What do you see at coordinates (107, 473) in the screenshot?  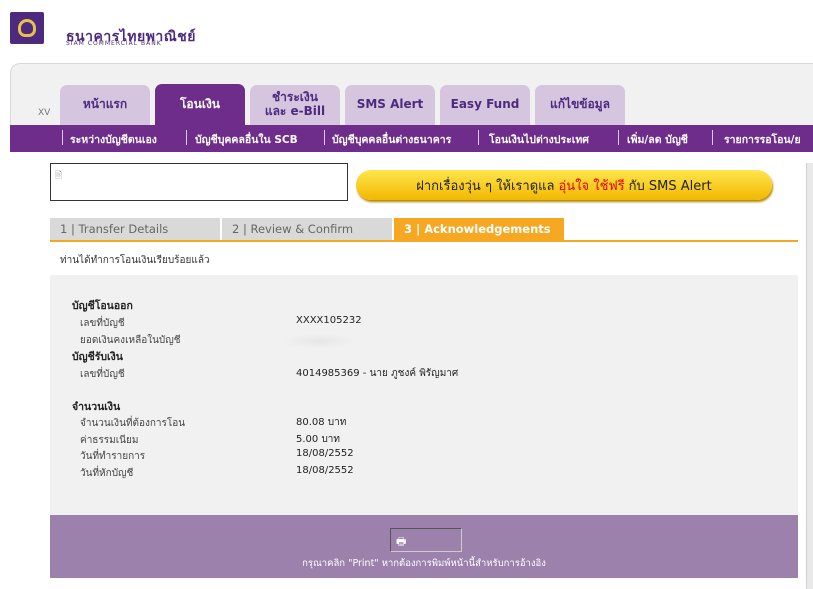 I see `debit-date-label: วันที่หักบัญชี` at bounding box center [107, 473].